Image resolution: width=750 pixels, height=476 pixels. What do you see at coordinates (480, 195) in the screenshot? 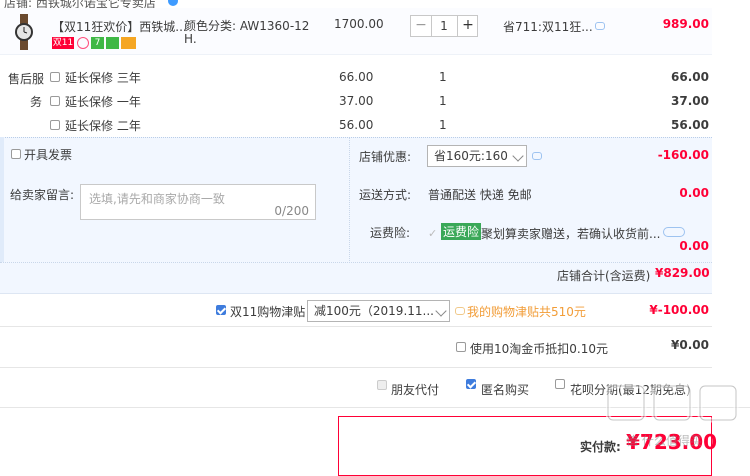
I see `shipping-method: 普通配送 快递 免邮` at bounding box center [480, 195].